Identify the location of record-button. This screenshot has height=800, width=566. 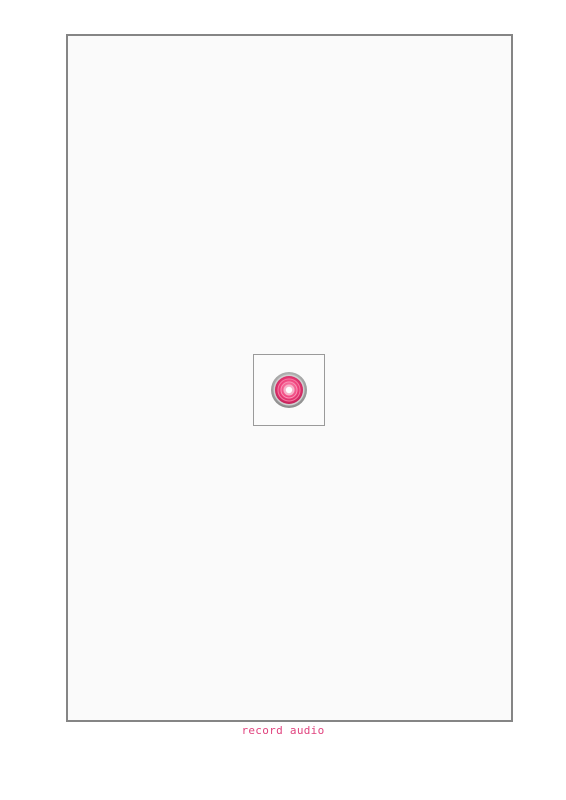
(289, 390).